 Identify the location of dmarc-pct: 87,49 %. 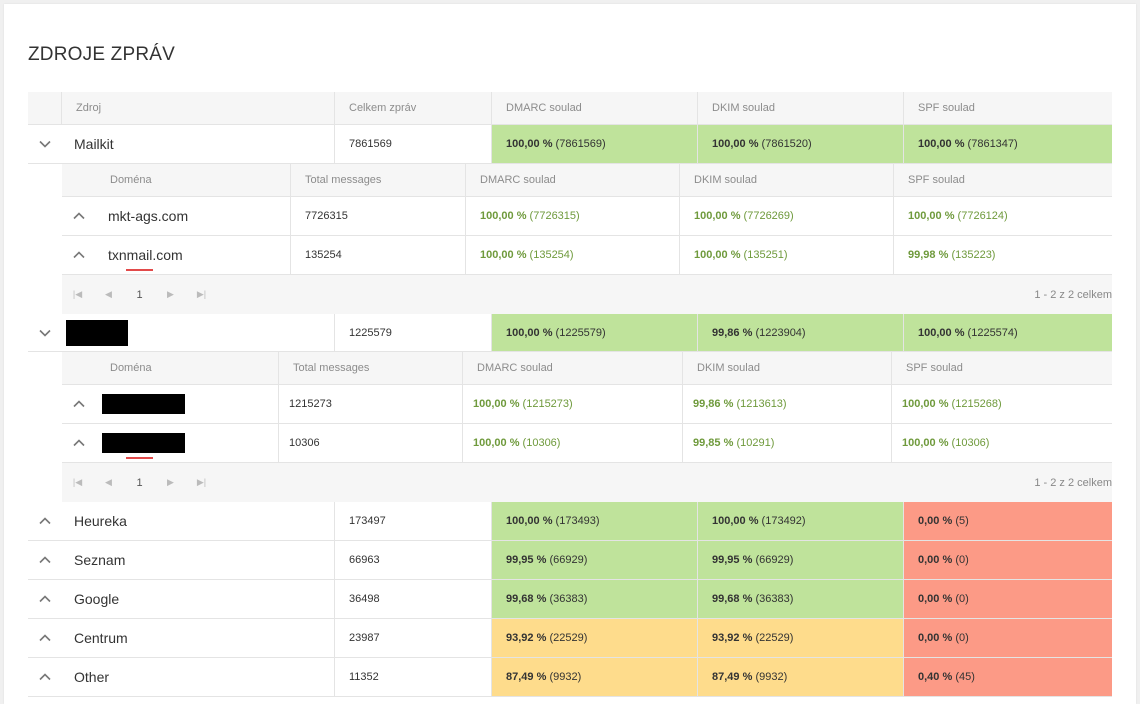
(526, 677).